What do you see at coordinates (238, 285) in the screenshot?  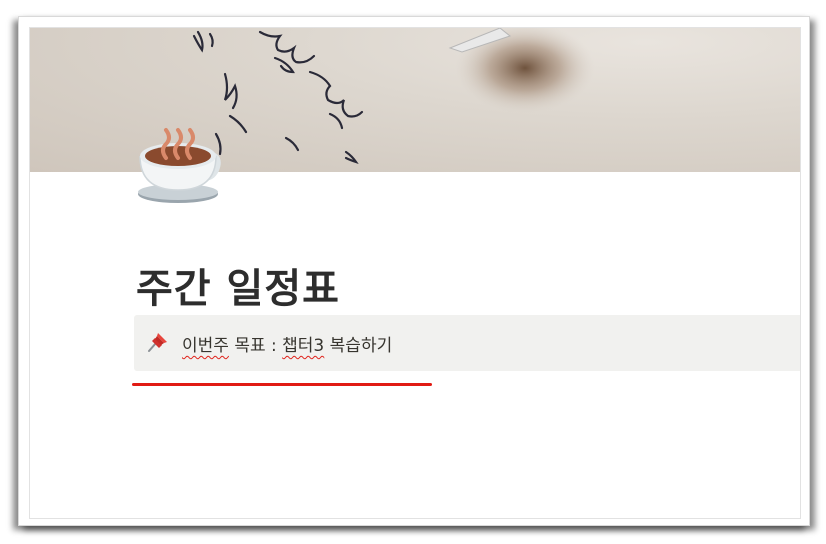 I see `page-title: 주간 일정표` at bounding box center [238, 285].